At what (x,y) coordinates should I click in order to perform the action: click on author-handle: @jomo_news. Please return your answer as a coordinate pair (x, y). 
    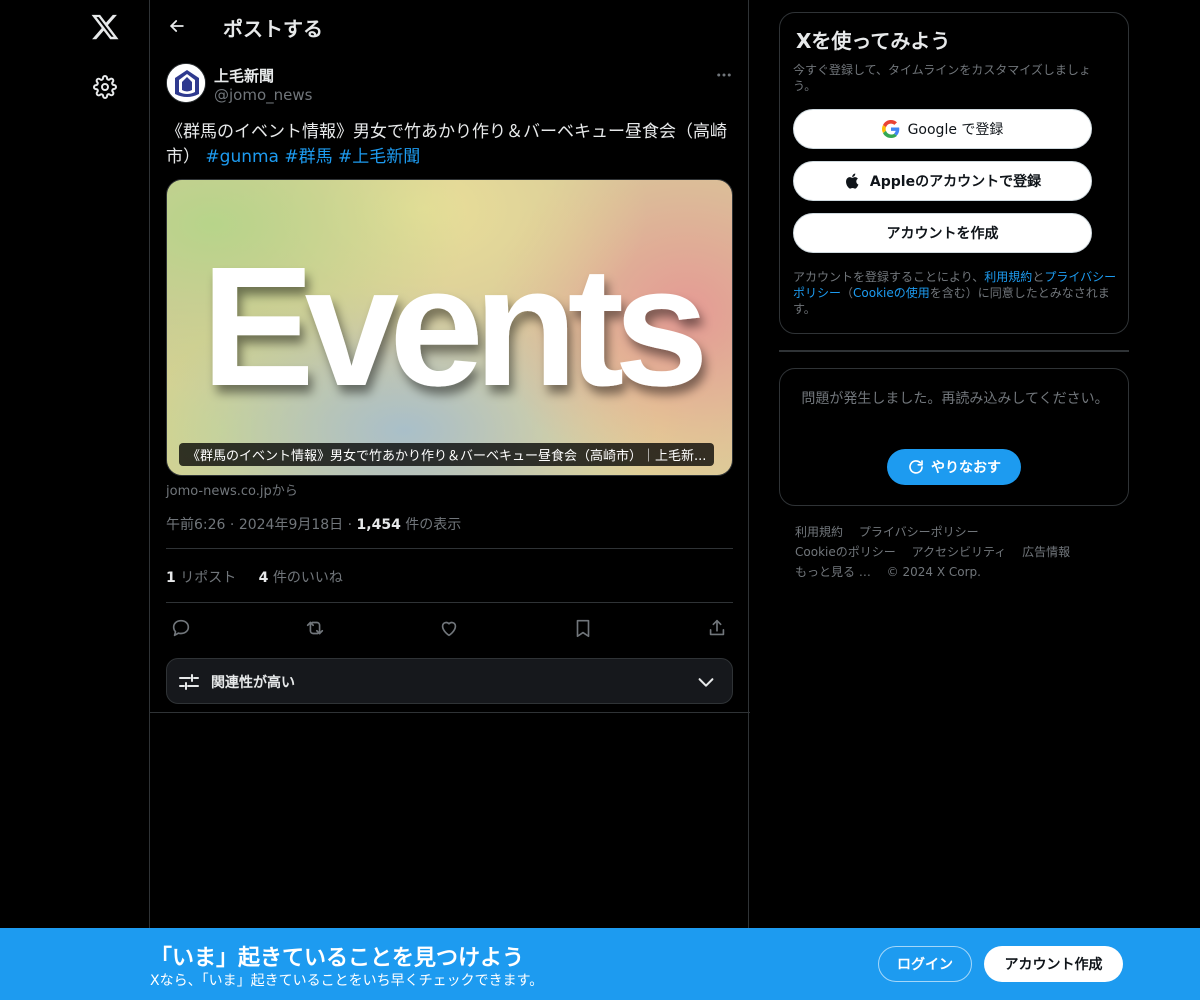
    Looking at the image, I should click on (263, 95).